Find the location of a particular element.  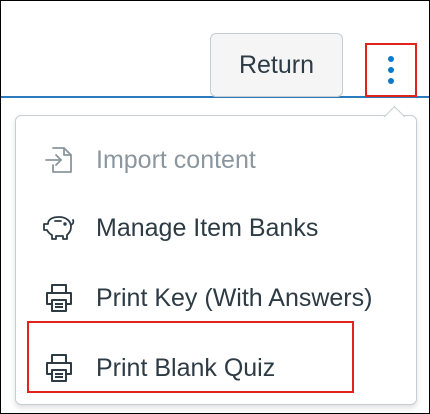

menu-item-import-content: Import content is located at coordinates (216, 160).